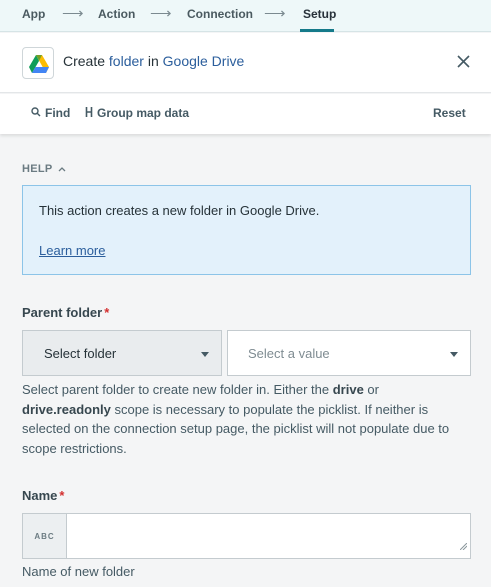  What do you see at coordinates (78, 571) in the screenshot?
I see `name-hint: Name of new folder` at bounding box center [78, 571].